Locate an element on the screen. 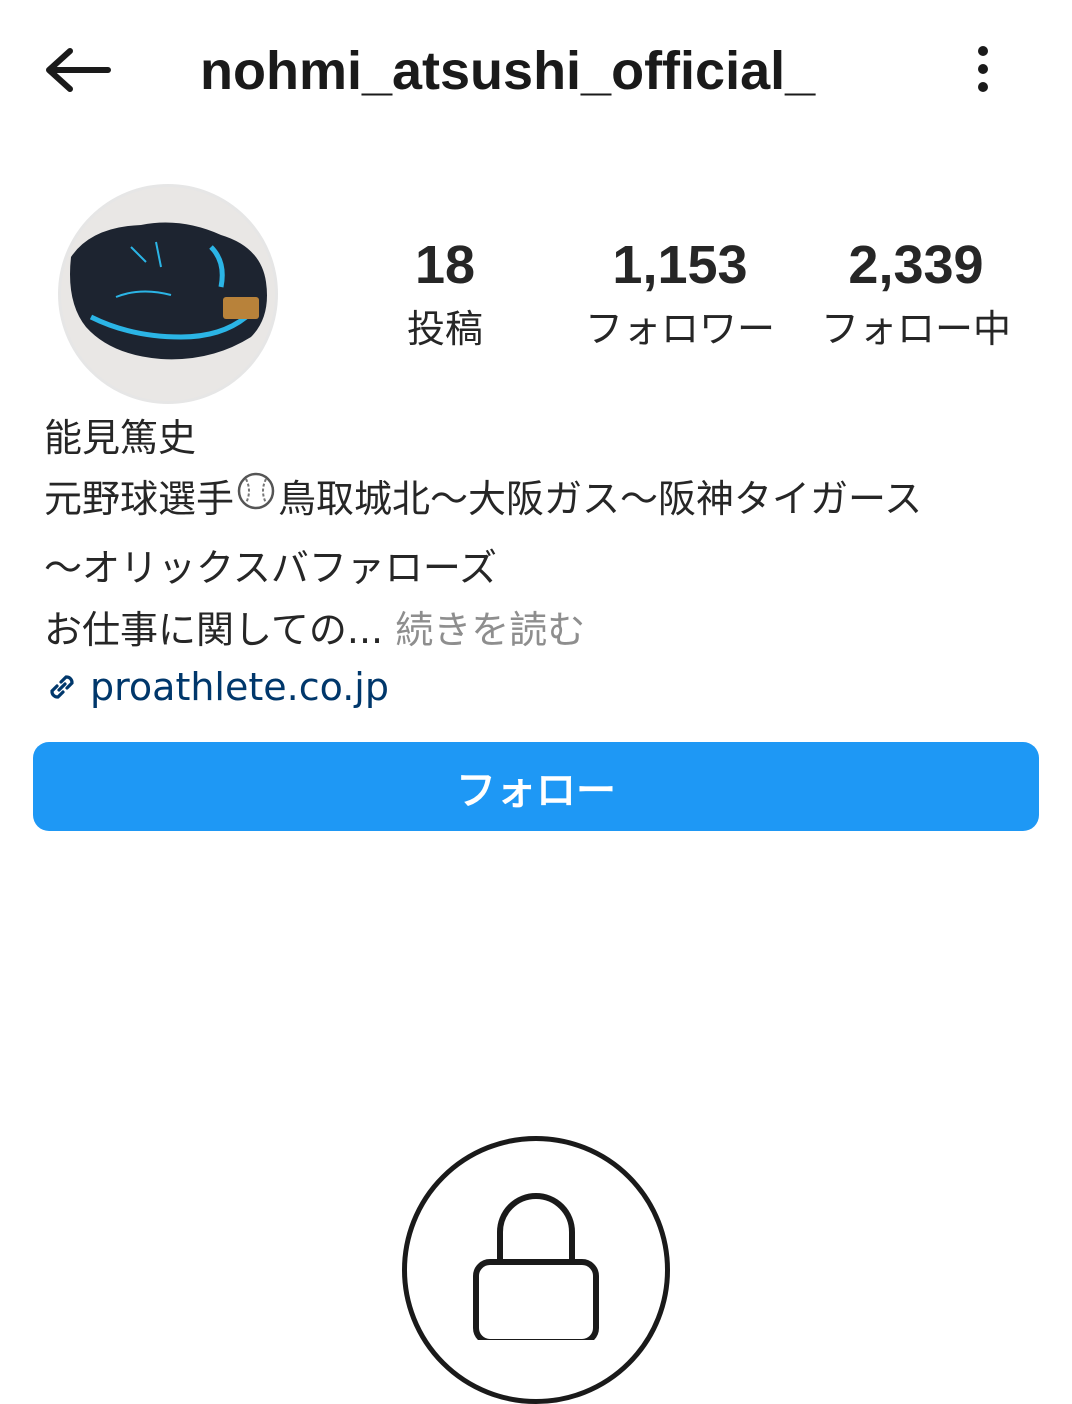 This screenshot has height=1404, width=1072. profile-name: 能見篤史 is located at coordinates (120, 438).